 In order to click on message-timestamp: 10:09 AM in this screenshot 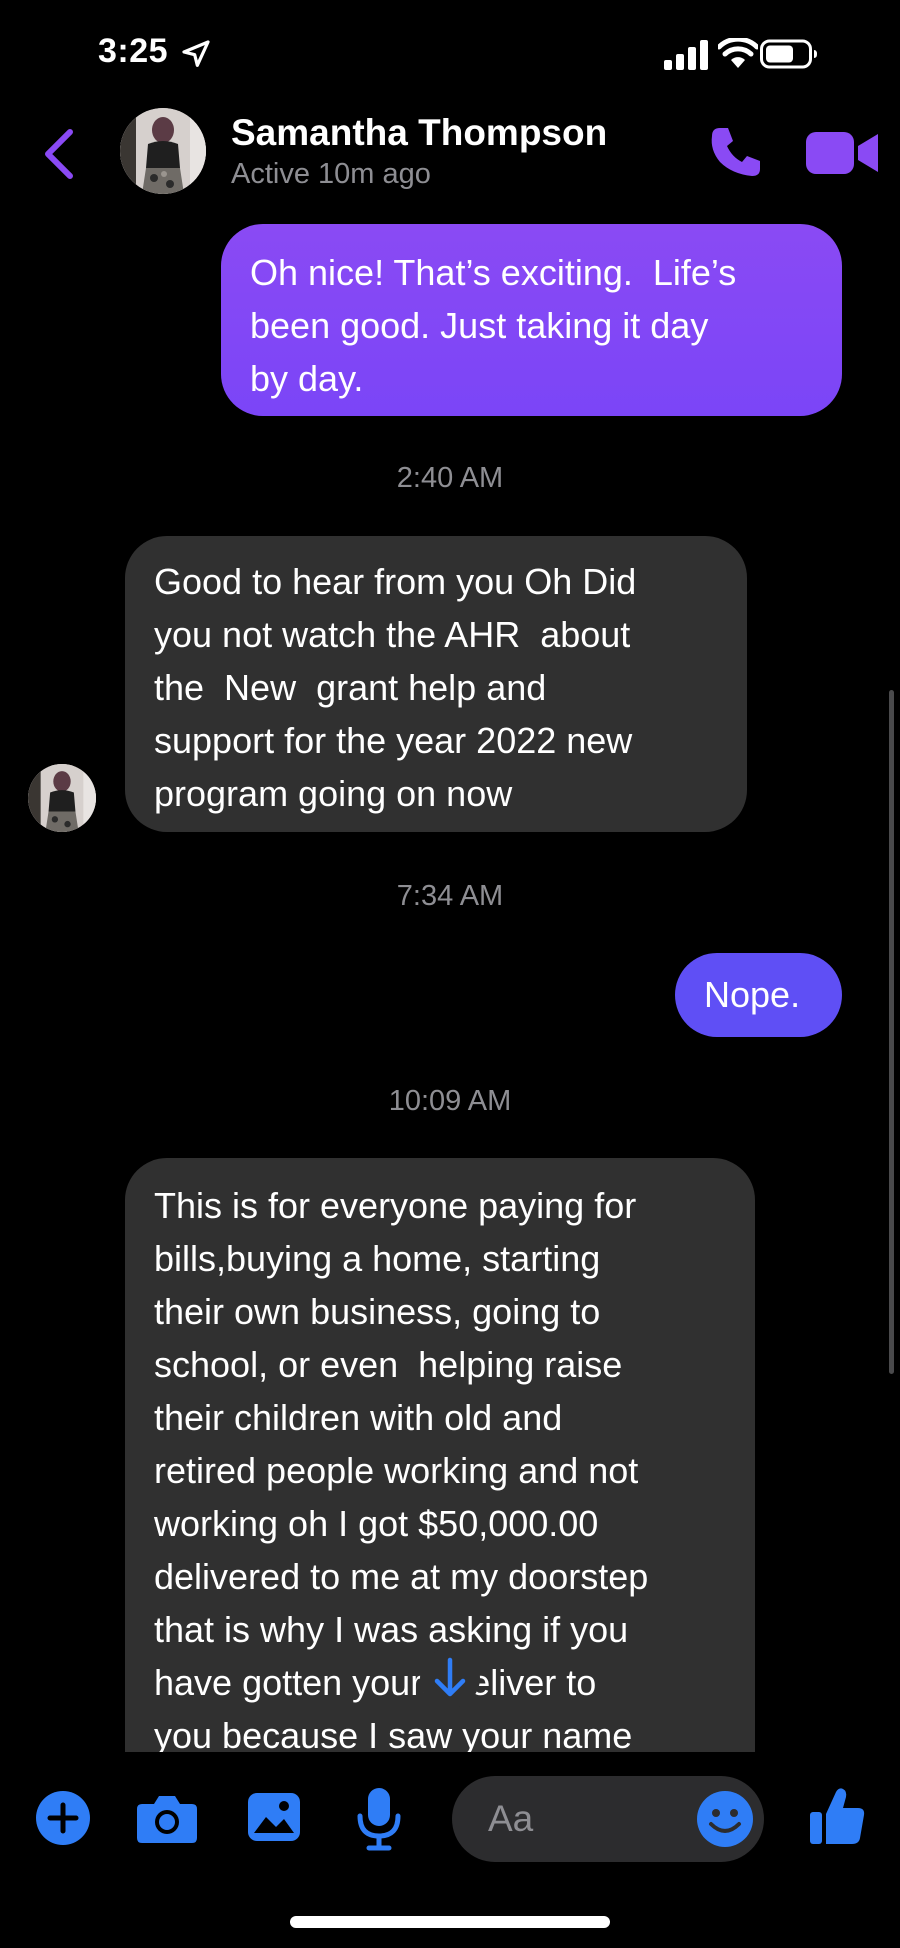, I will do `click(450, 1101)`.